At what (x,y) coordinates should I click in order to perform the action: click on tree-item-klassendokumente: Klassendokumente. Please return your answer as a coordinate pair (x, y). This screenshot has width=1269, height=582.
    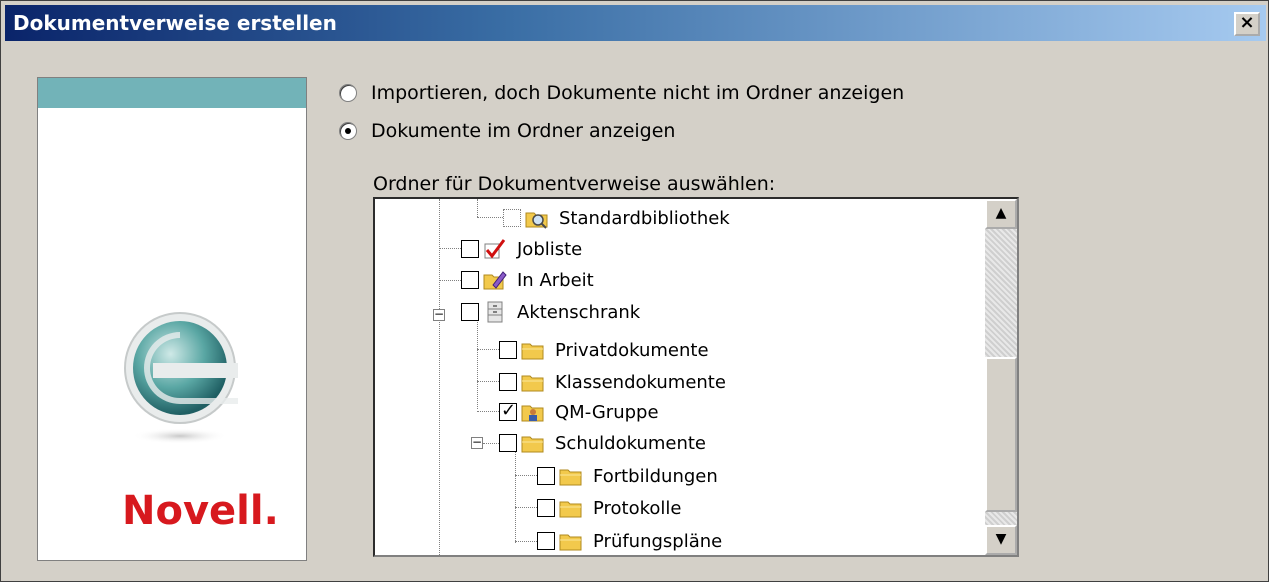
    Looking at the image, I should click on (612, 382).